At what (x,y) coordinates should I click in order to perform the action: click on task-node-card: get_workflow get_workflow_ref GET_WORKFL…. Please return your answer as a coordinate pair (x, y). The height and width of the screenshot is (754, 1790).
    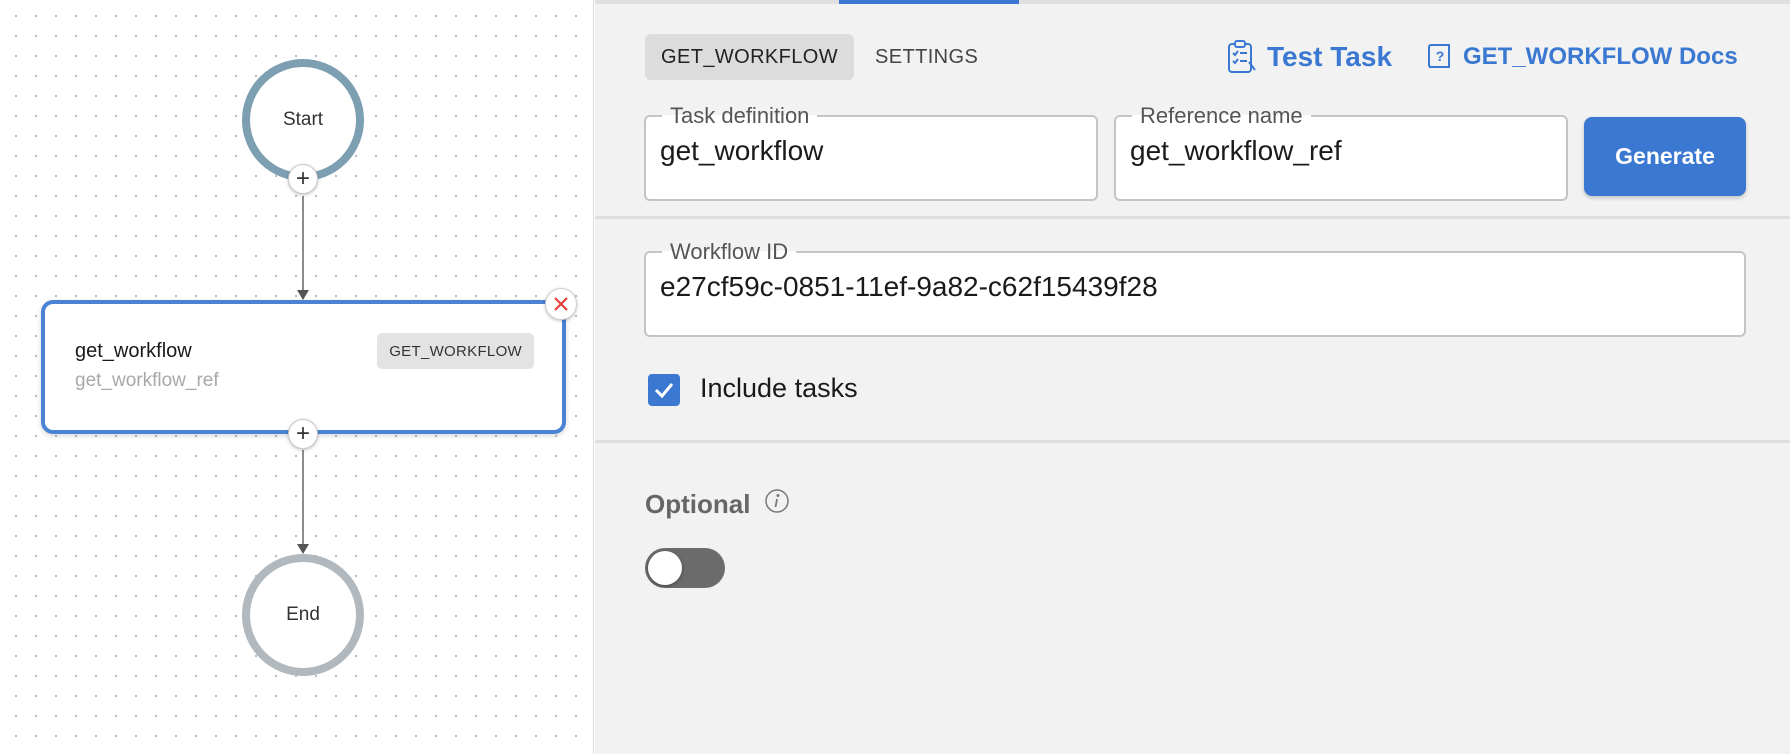
    Looking at the image, I should click on (303, 367).